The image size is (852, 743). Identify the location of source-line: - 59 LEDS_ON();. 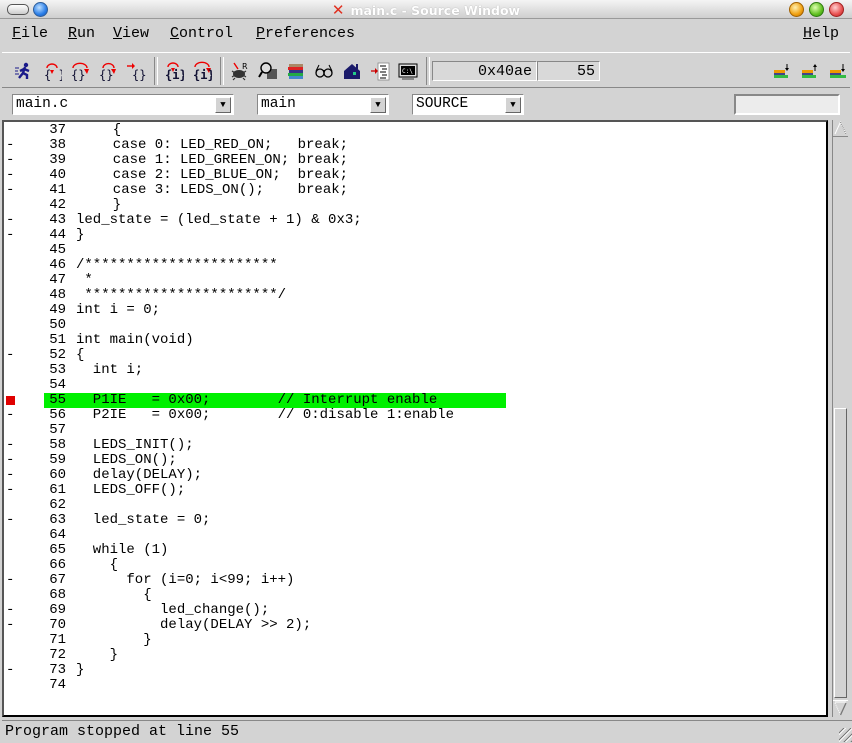
(414, 460).